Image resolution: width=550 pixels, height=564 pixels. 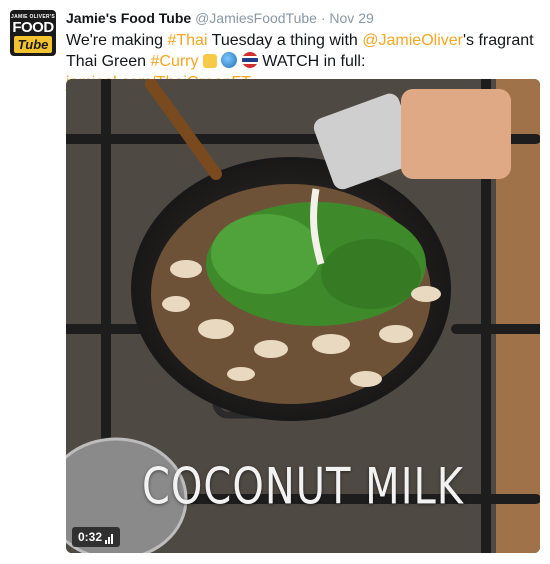 What do you see at coordinates (229, 60) in the screenshot?
I see `globe-emoji-icon` at bounding box center [229, 60].